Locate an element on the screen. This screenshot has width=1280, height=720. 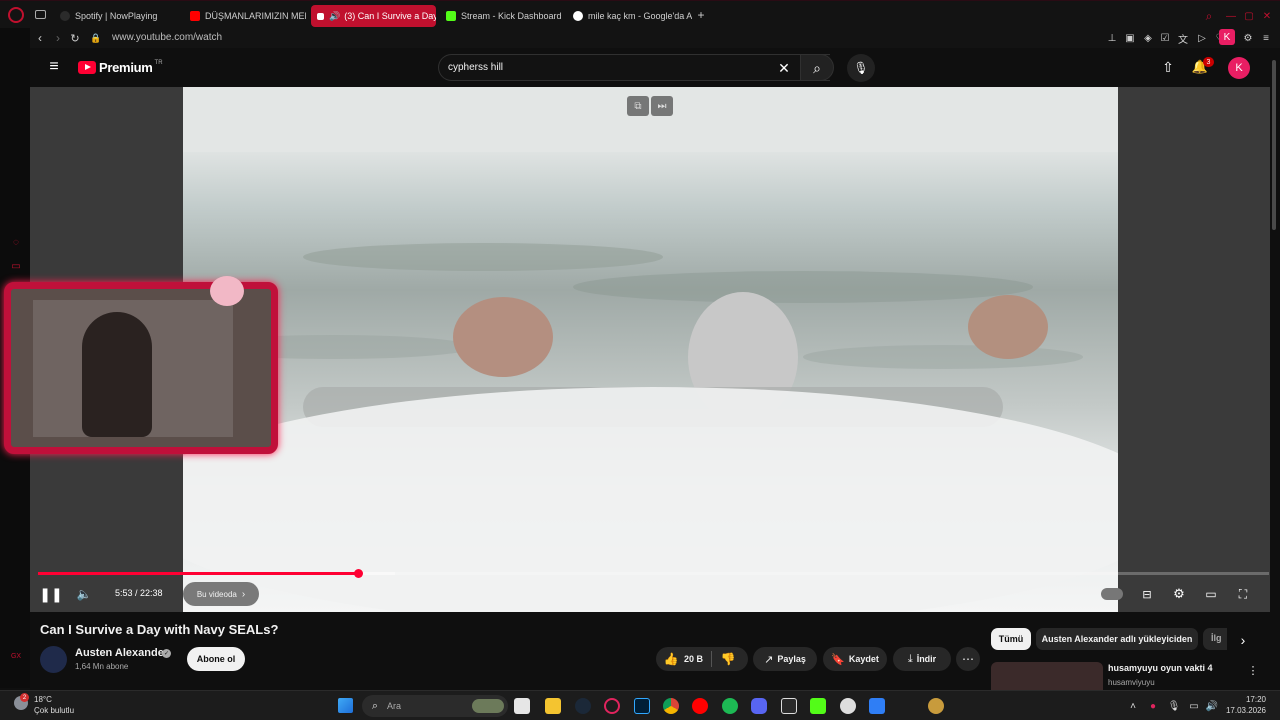
youtube-favicon-icon is located at coordinates (320, 16).